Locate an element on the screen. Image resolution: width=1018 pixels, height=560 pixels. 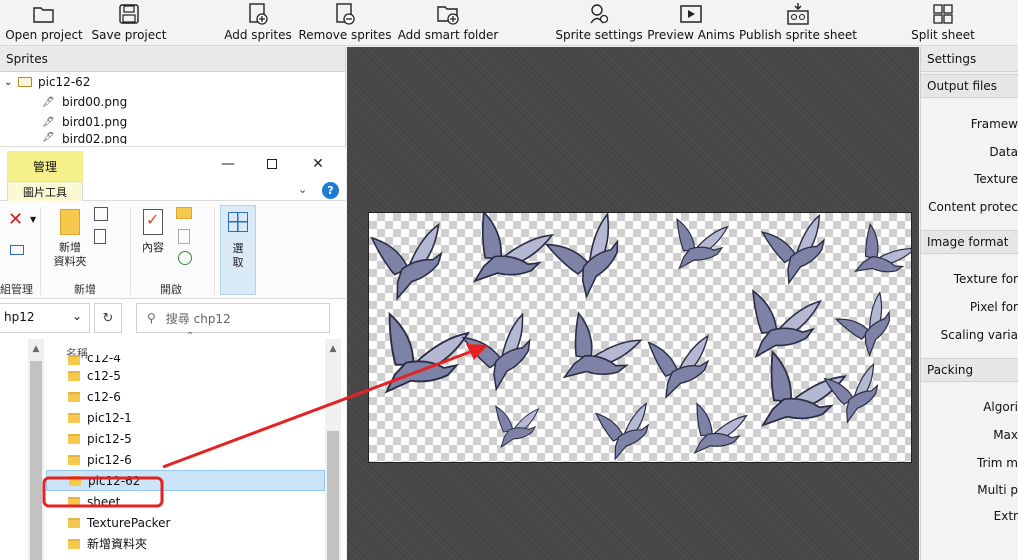
file-name: c12-4 is located at coordinates (104, 360).